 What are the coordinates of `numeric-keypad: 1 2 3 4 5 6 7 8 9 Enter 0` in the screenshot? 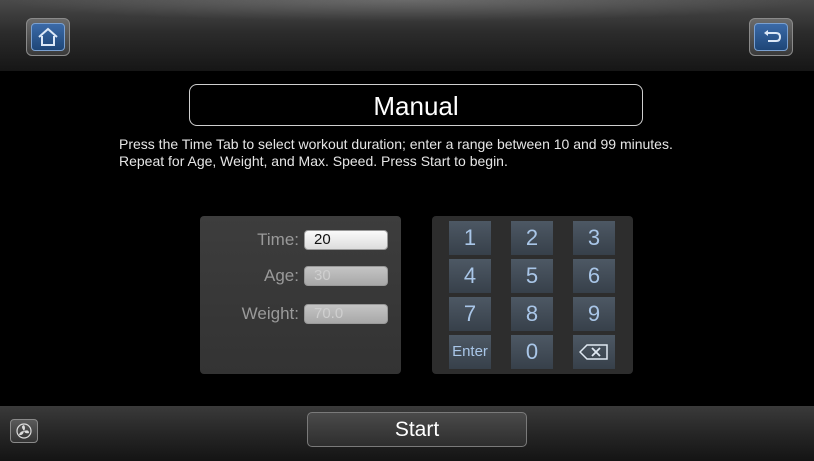 It's located at (532, 295).